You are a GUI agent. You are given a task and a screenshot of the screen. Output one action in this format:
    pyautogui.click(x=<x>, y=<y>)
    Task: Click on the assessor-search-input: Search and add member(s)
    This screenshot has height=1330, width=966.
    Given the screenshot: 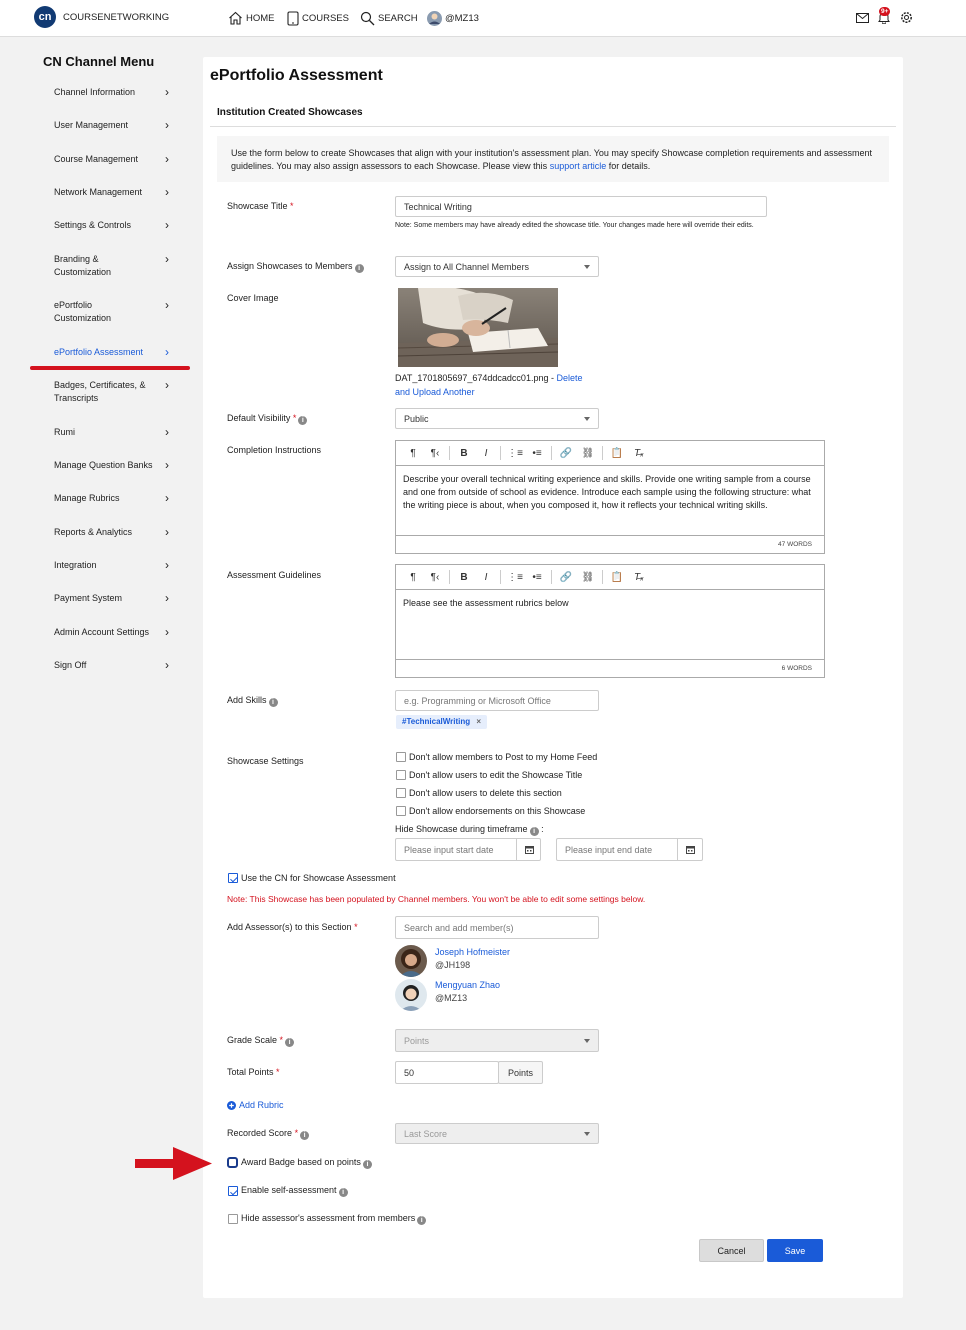 What is the action you would take?
    pyautogui.click(x=497, y=927)
    